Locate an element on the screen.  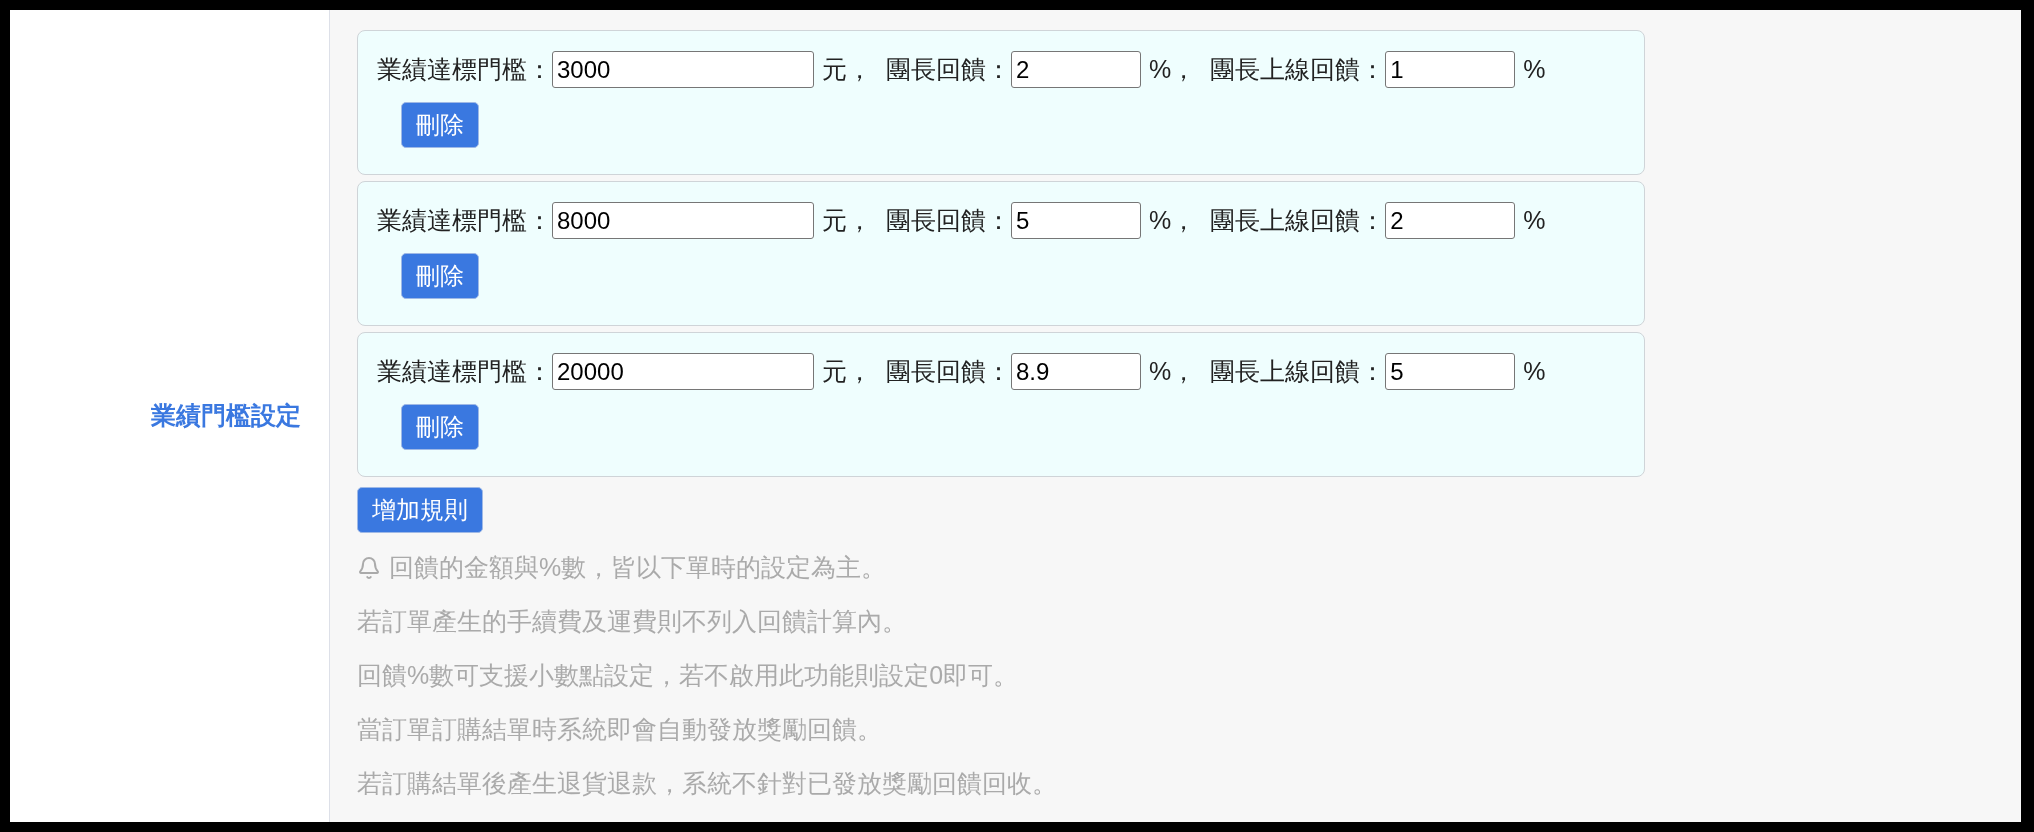
note-text: 回饋%數可支援小數點設定，若不啟用此功能則設定0即可。 is located at coordinates (688, 676).